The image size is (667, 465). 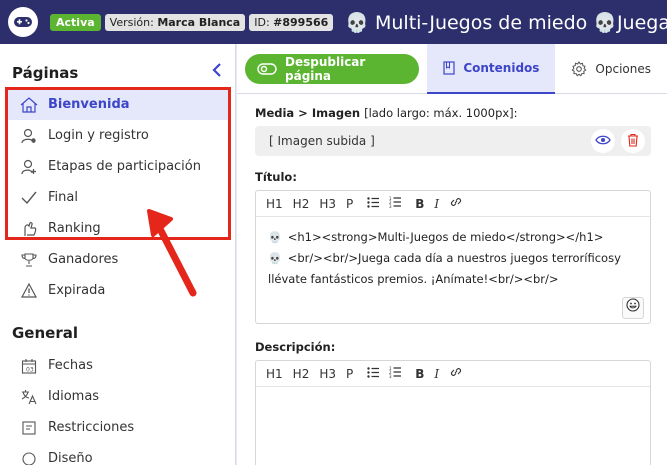 I want to click on pages-section-title: Páginas, so click(x=45, y=72).